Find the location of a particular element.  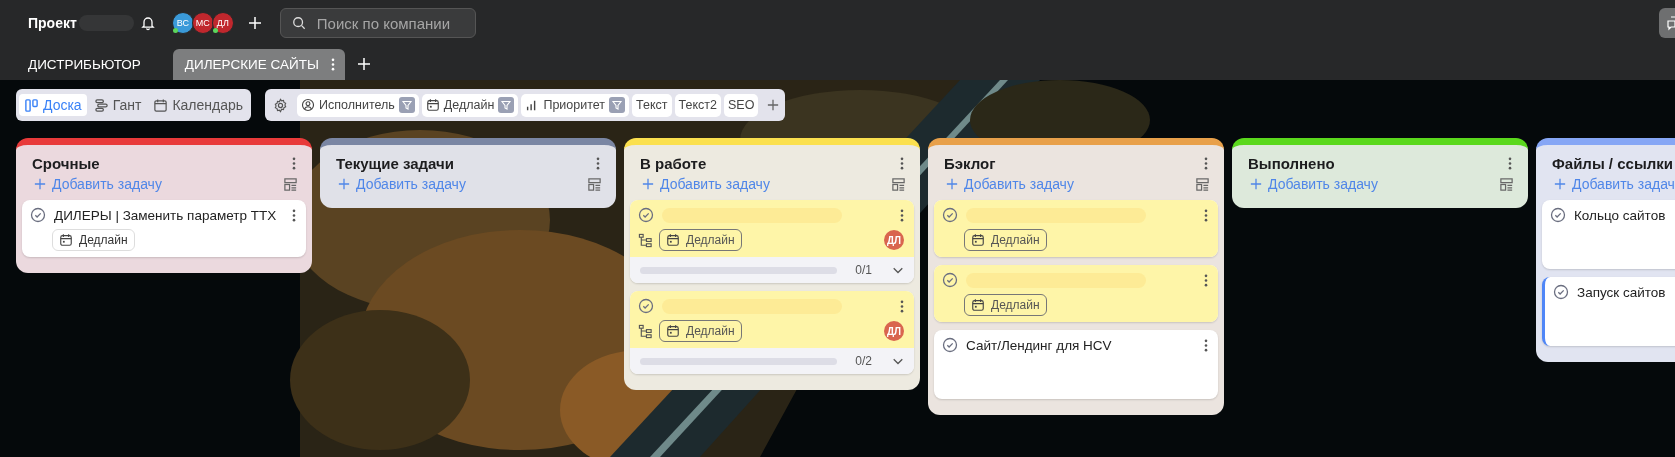

gantt-view-button: Гант is located at coordinates (117, 105).